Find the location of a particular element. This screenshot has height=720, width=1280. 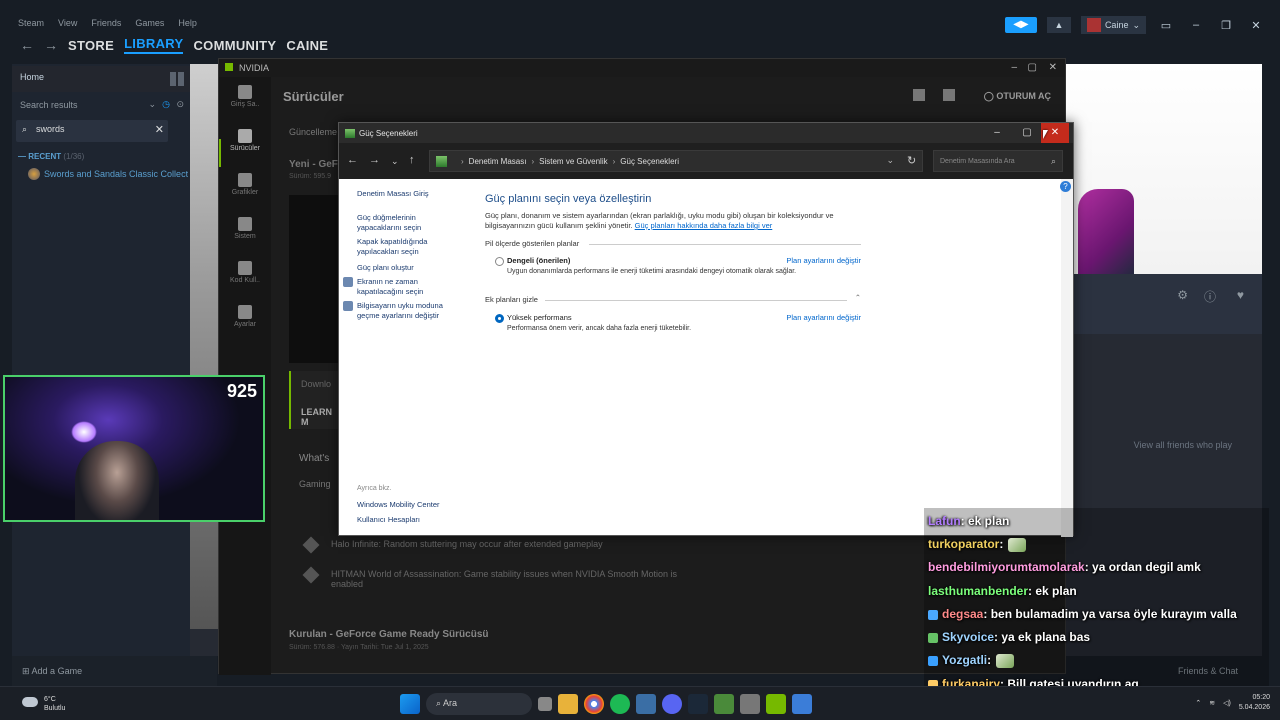

tab-store: STORE is located at coordinates (91, 45).